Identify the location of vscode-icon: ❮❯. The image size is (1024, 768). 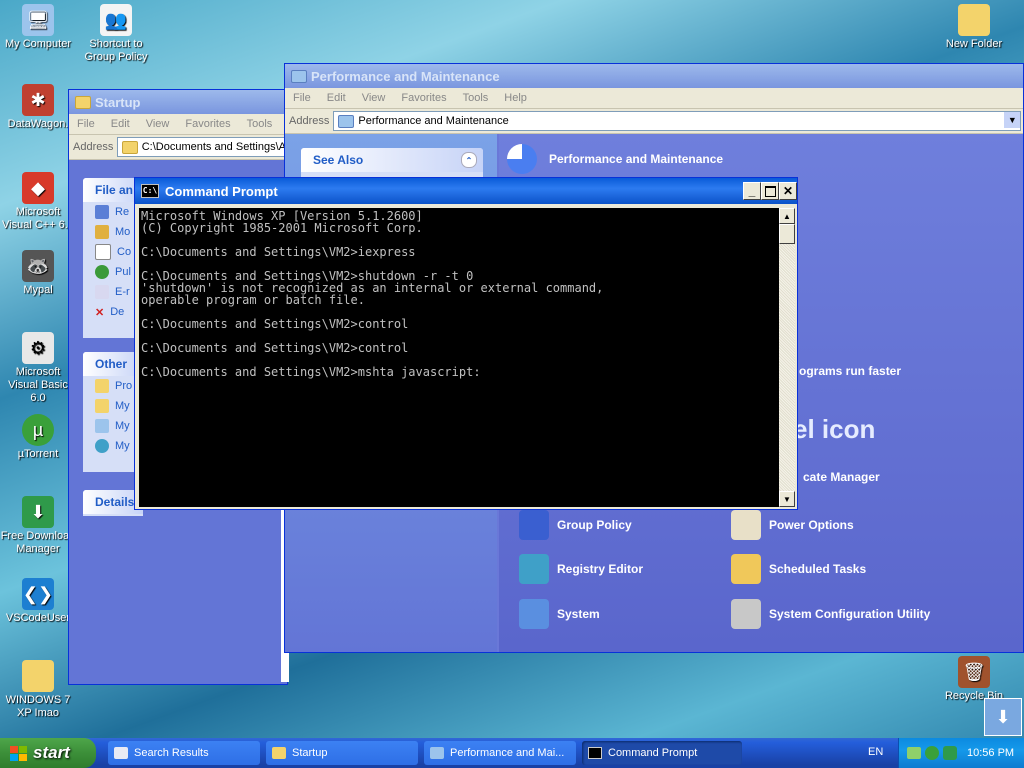
(38, 594).